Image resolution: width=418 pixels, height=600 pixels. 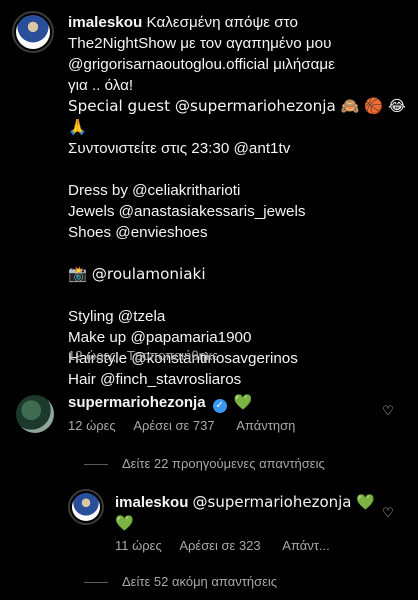 What do you see at coordinates (117, 316) in the screenshot?
I see `caption-line-14: Styling @tzela` at bounding box center [117, 316].